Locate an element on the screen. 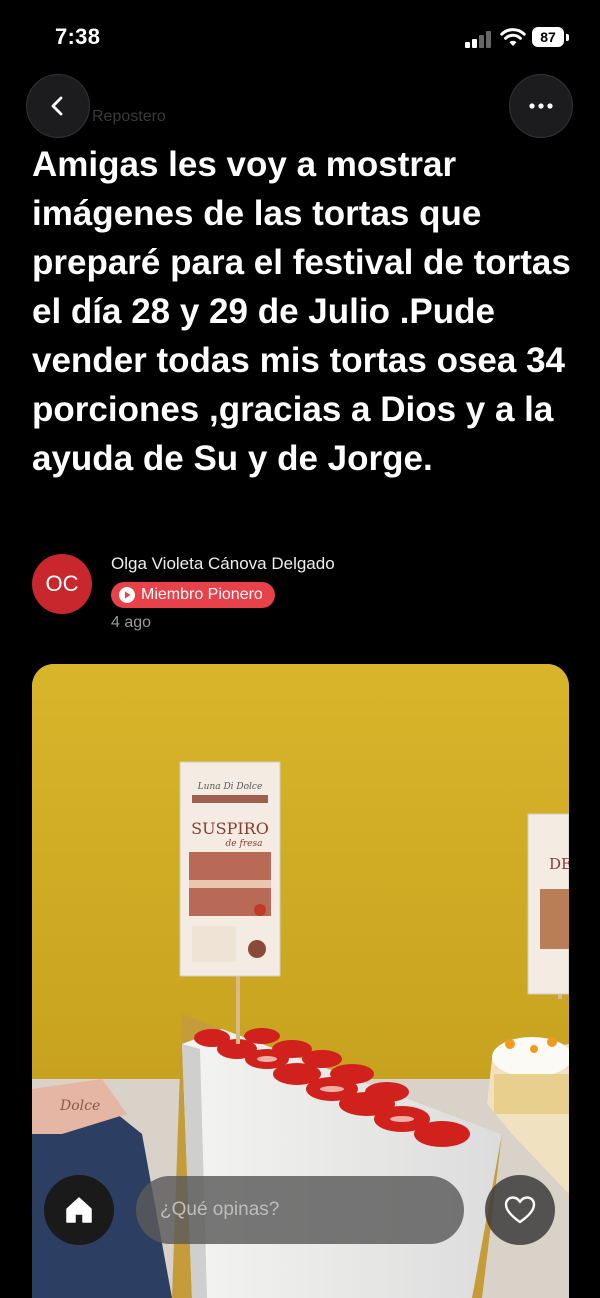 This screenshot has height=1298, width=600. sign-cake-name: SUSPIRO is located at coordinates (230, 828).